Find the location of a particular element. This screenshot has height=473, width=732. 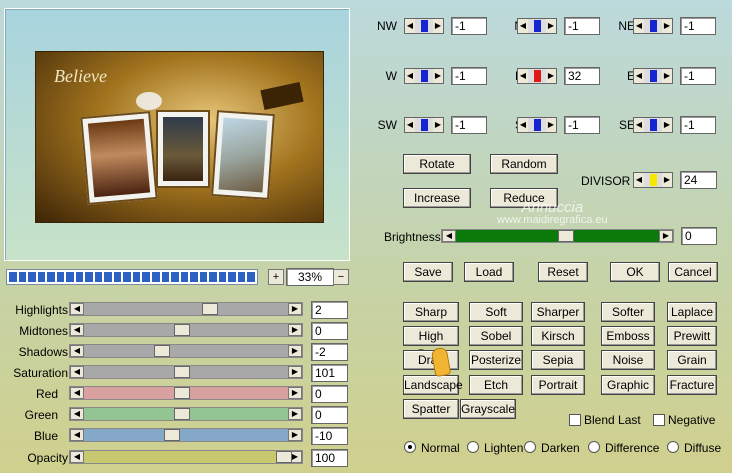

adjustment-input: -2 is located at coordinates (329, 352).